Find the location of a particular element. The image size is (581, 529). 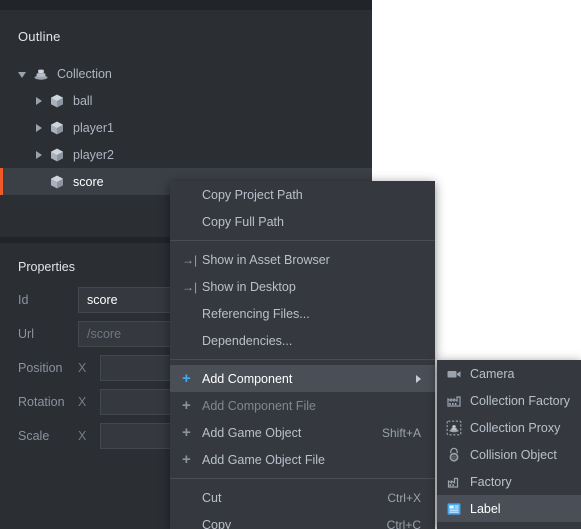

outline-item-player2: player2 is located at coordinates (186, 154).